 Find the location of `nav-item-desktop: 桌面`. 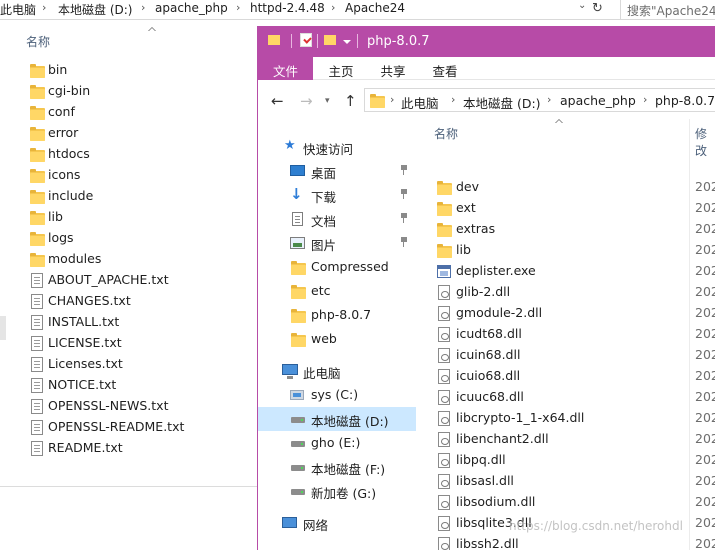

nav-item-desktop: 桌面 is located at coordinates (337, 171).